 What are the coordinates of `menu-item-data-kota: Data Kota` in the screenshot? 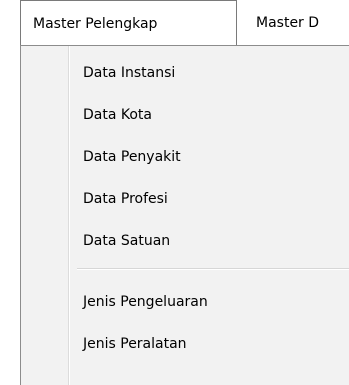 It's located at (185, 115).